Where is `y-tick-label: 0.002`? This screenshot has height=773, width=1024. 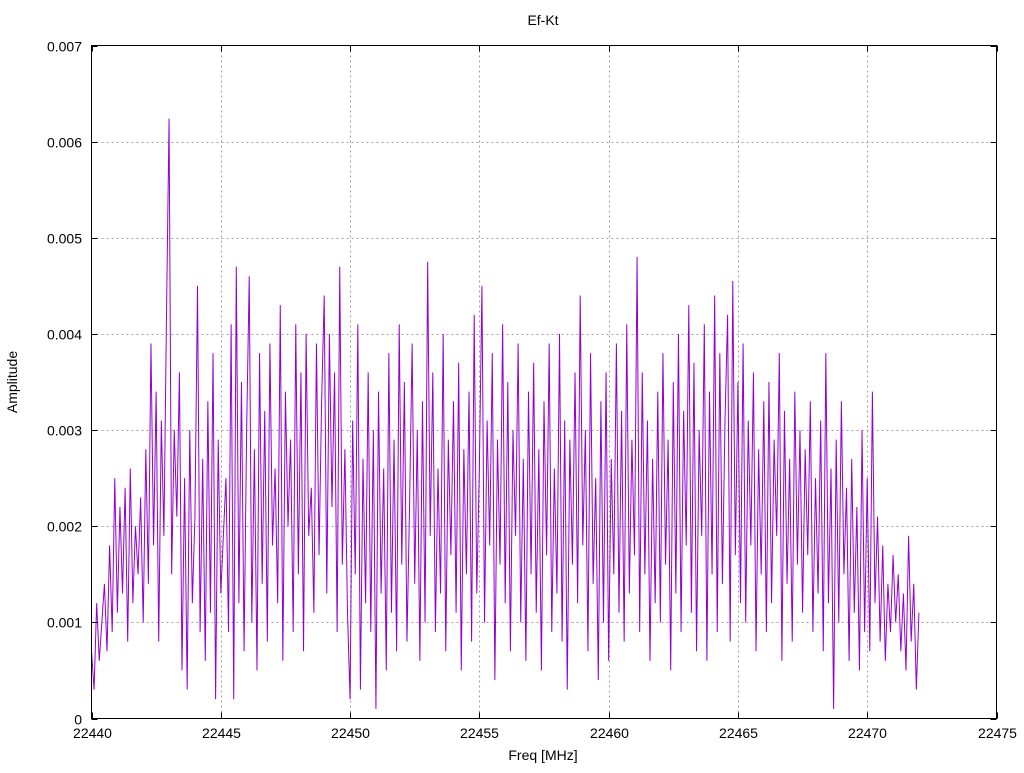
y-tick-label: 0.002 is located at coordinates (64, 527).